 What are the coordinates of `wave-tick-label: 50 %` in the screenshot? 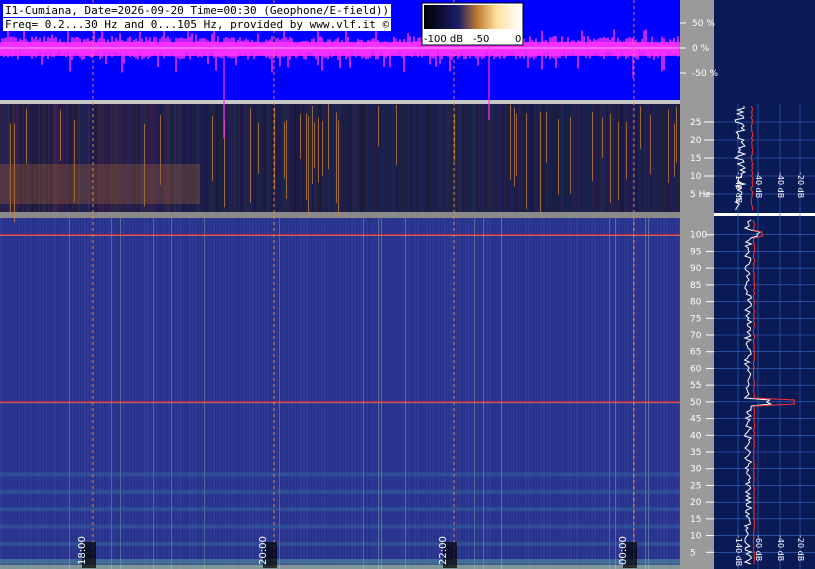 It's located at (703, 24).